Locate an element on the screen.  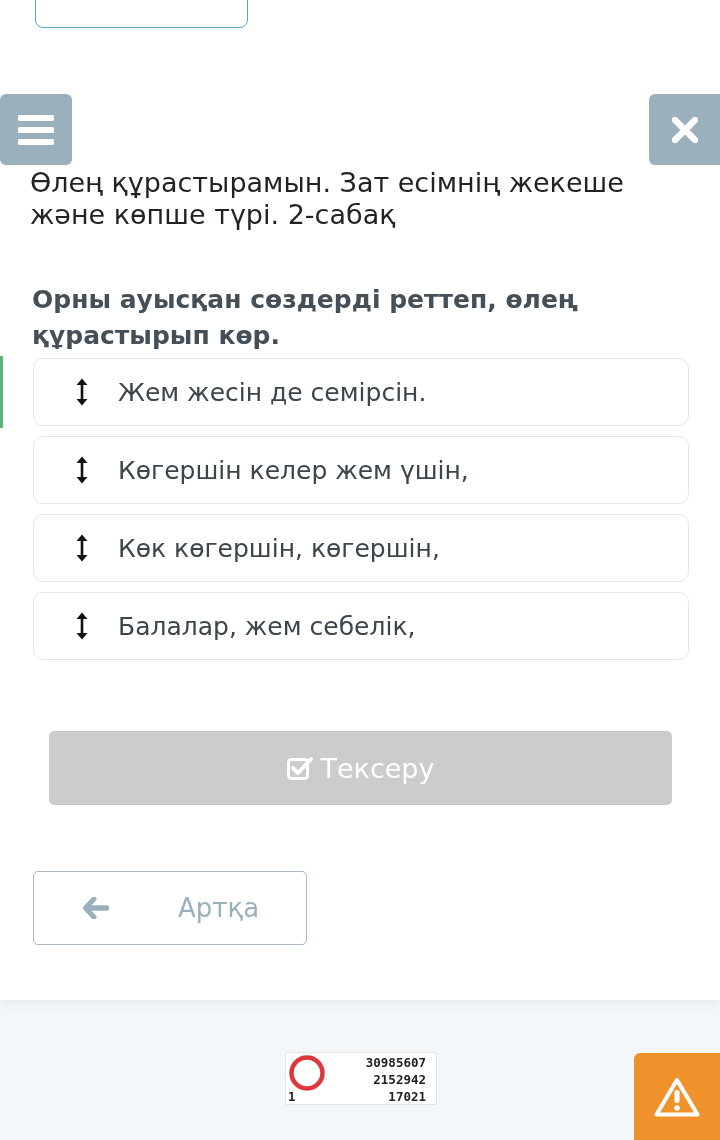
question-prompt: Орны ауысқан сөздерді реттеп, өлең құрастырып көр. is located at coordinates (306, 318).